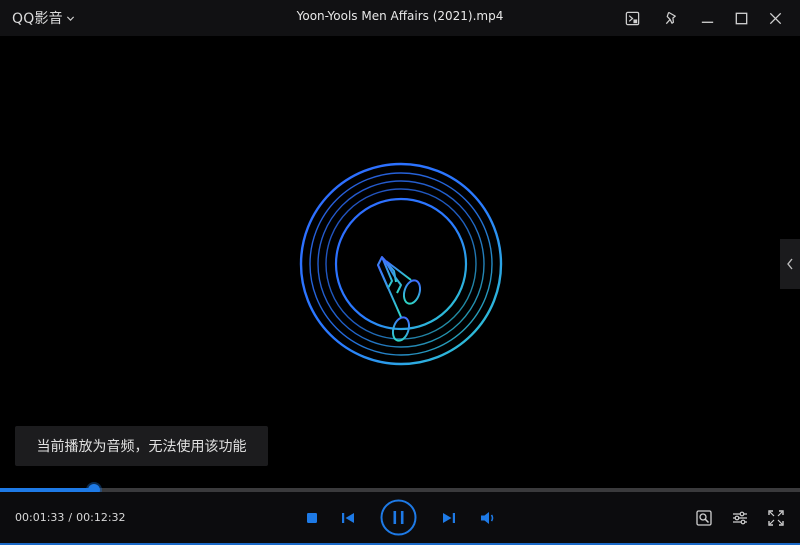 This screenshot has height=545, width=800. I want to click on volume-button, so click(488, 518).